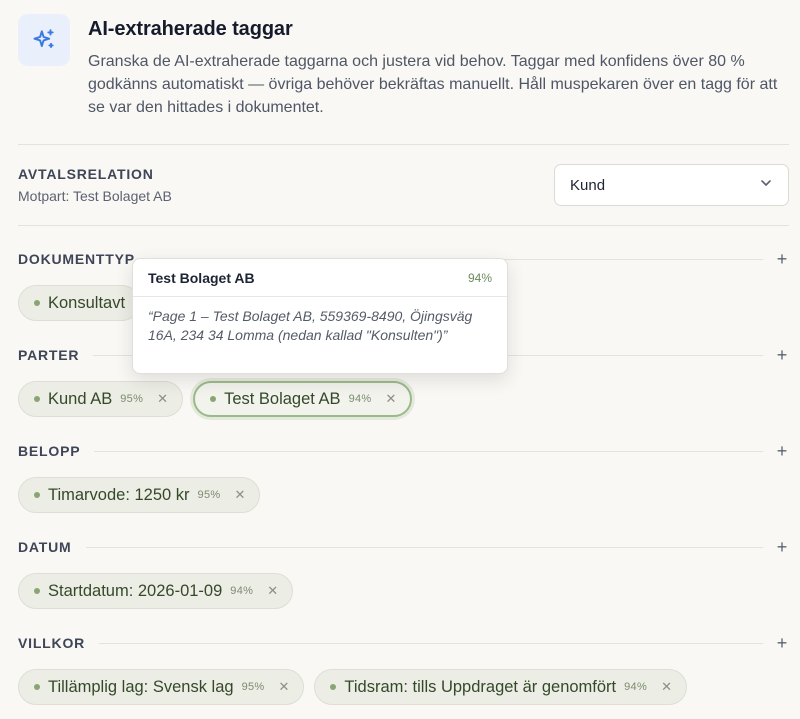  What do you see at coordinates (49, 451) in the screenshot?
I see `section-title: BELOPP` at bounding box center [49, 451].